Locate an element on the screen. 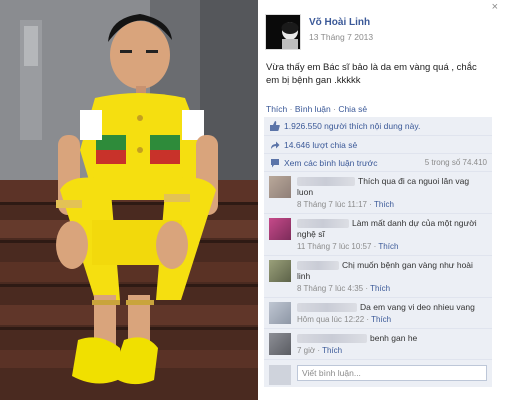  close-icon: × is located at coordinates (495, 7).